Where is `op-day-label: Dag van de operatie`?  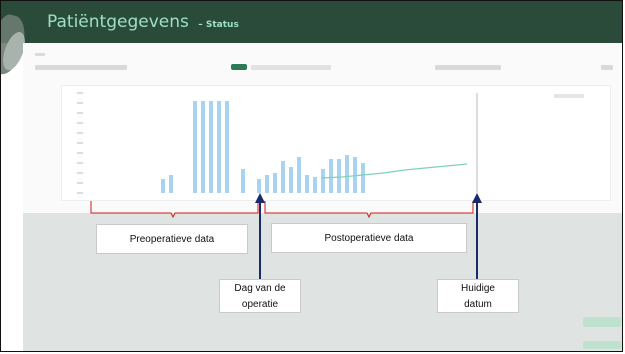 op-day-label: Dag van de operatie is located at coordinates (260, 296).